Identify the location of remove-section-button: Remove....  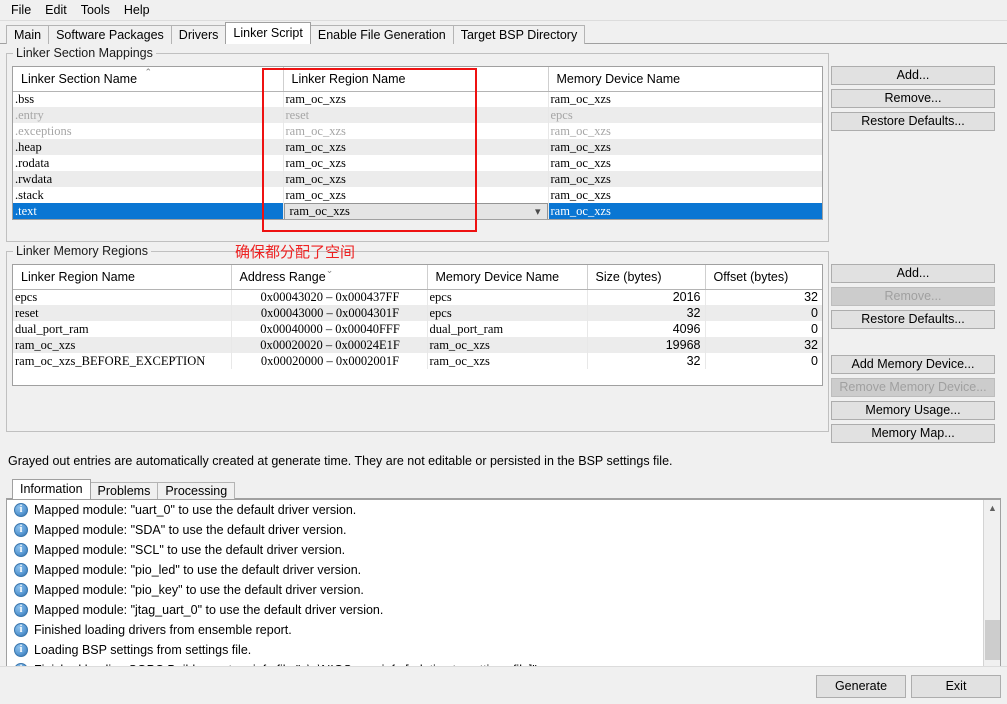
(913, 98).